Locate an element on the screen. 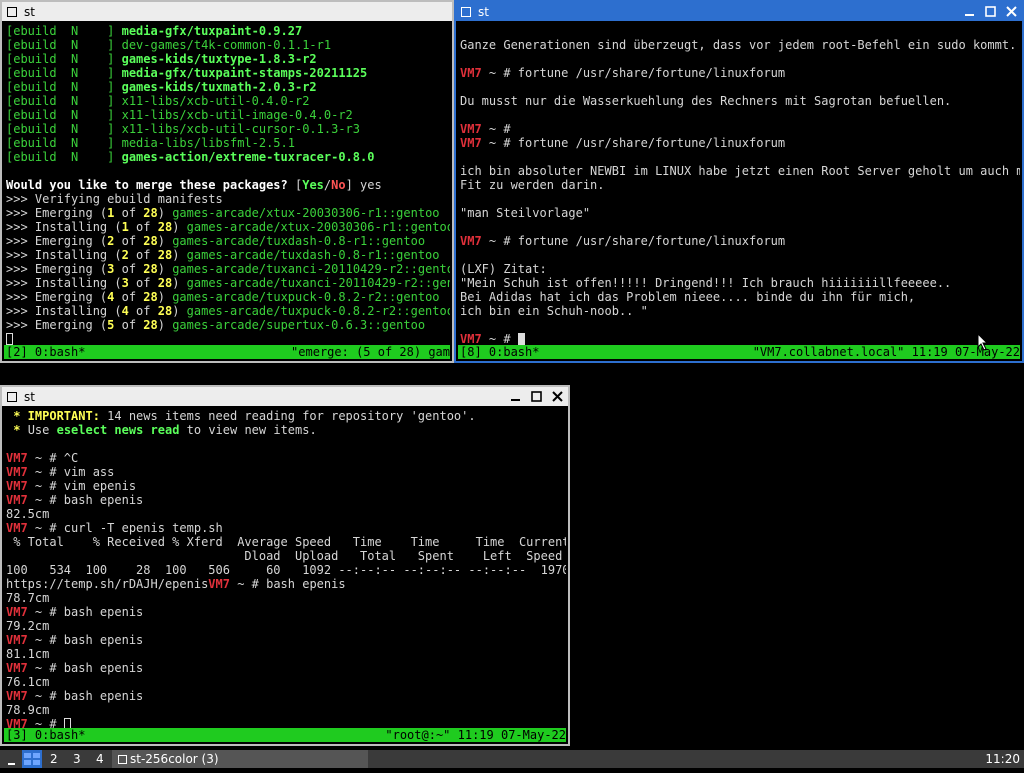 The width and height of the screenshot is (1024, 773). terminal-text: 82.5cm is located at coordinates (28, 514).